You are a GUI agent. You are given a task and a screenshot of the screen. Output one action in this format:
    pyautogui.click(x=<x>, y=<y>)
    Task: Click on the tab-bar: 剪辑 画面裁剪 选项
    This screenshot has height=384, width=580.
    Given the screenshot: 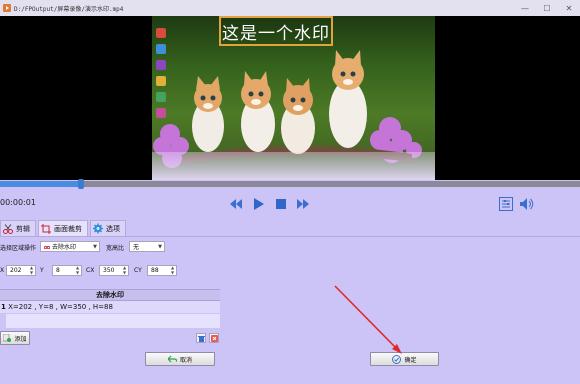 What is the action you would take?
    pyautogui.click(x=64, y=228)
    